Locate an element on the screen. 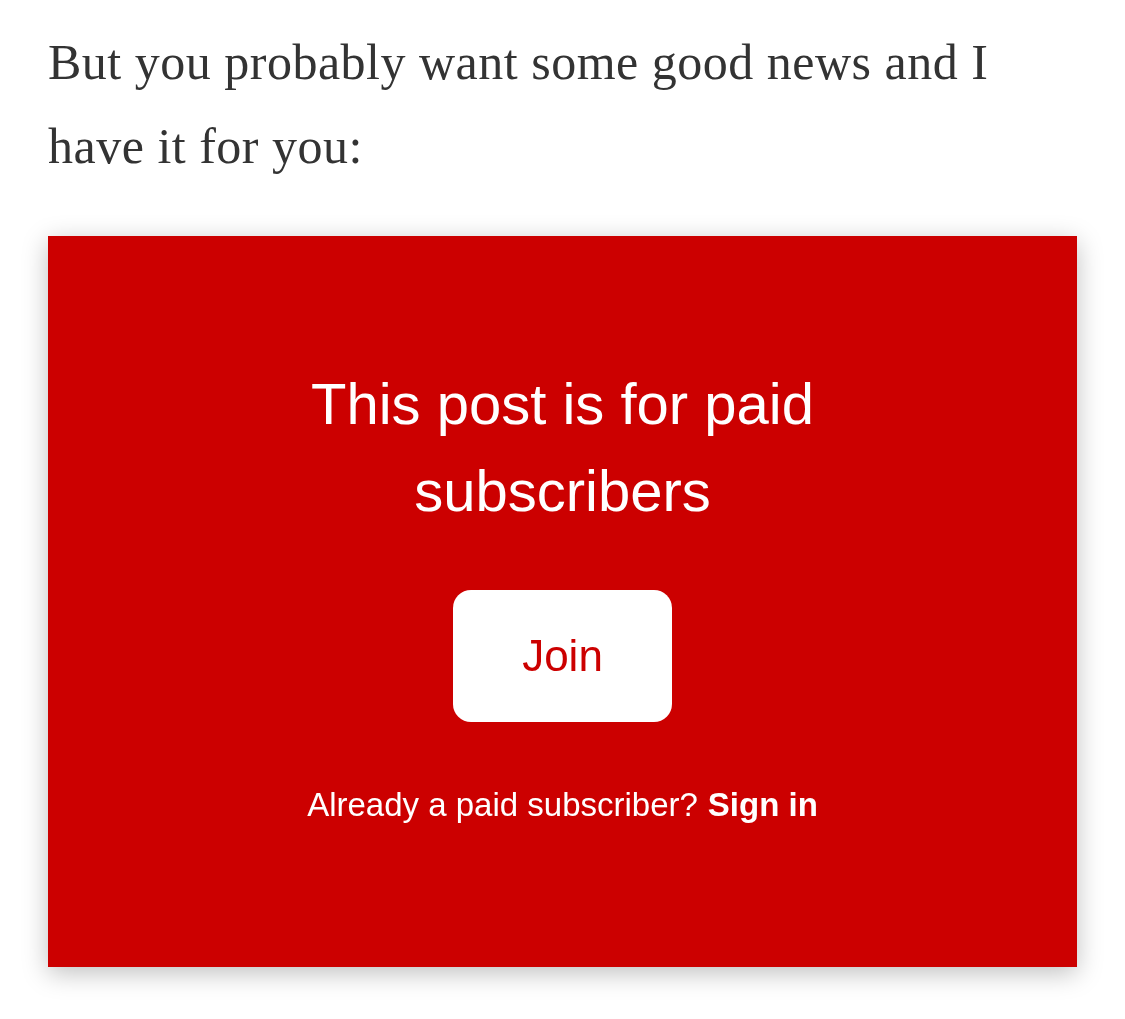 The width and height of the screenshot is (1125, 1019). signin-prompt: Already a paid subscriber? is located at coordinates (502, 805).